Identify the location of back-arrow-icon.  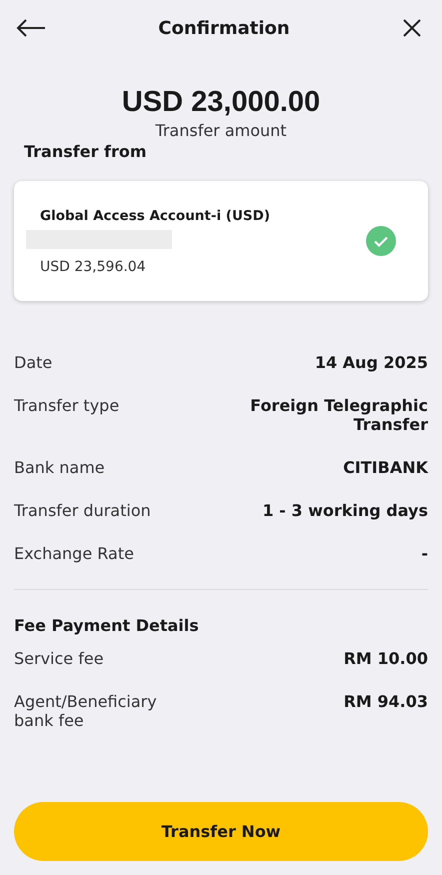
(31, 28).